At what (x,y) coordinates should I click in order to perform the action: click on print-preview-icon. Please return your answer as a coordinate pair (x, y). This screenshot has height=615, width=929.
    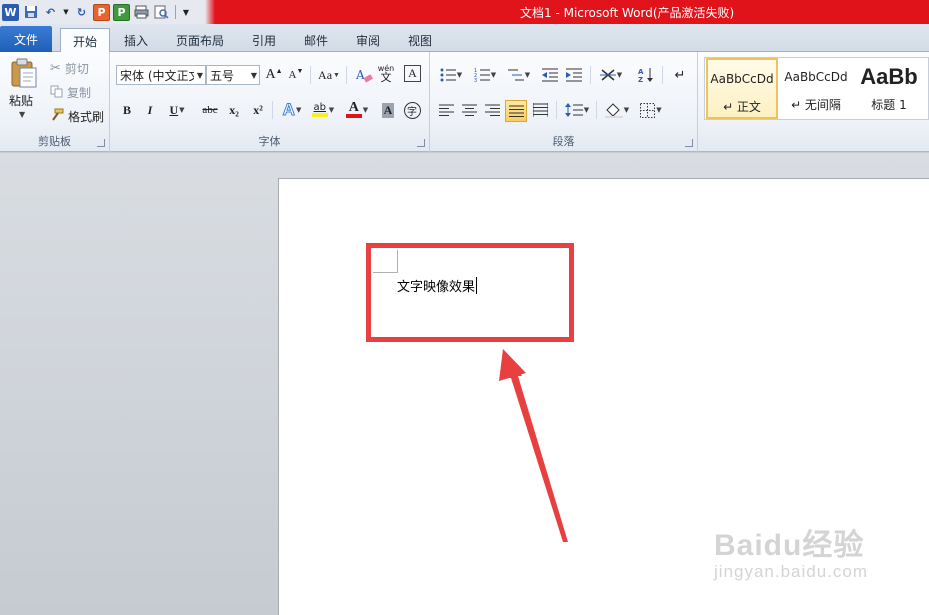
    Looking at the image, I should click on (161, 12).